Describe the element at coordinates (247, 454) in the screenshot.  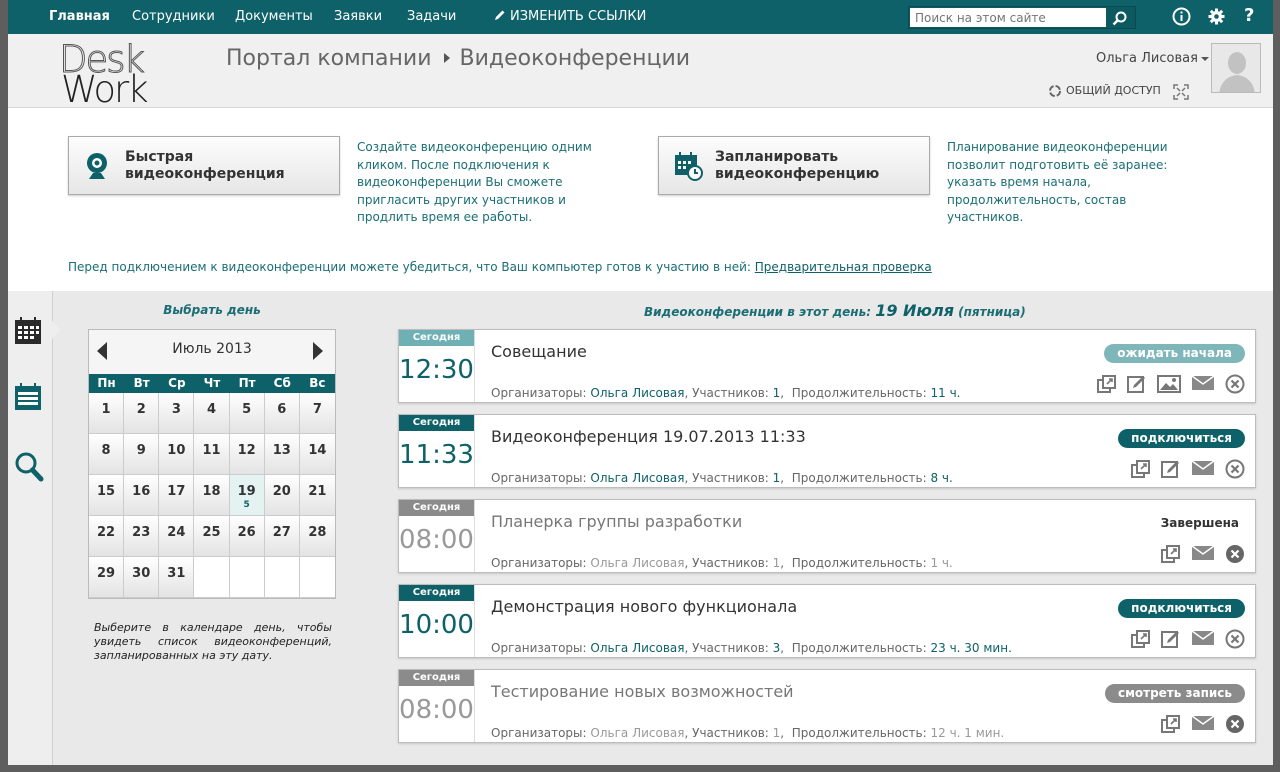
I see `calendar-day: 12` at that location.